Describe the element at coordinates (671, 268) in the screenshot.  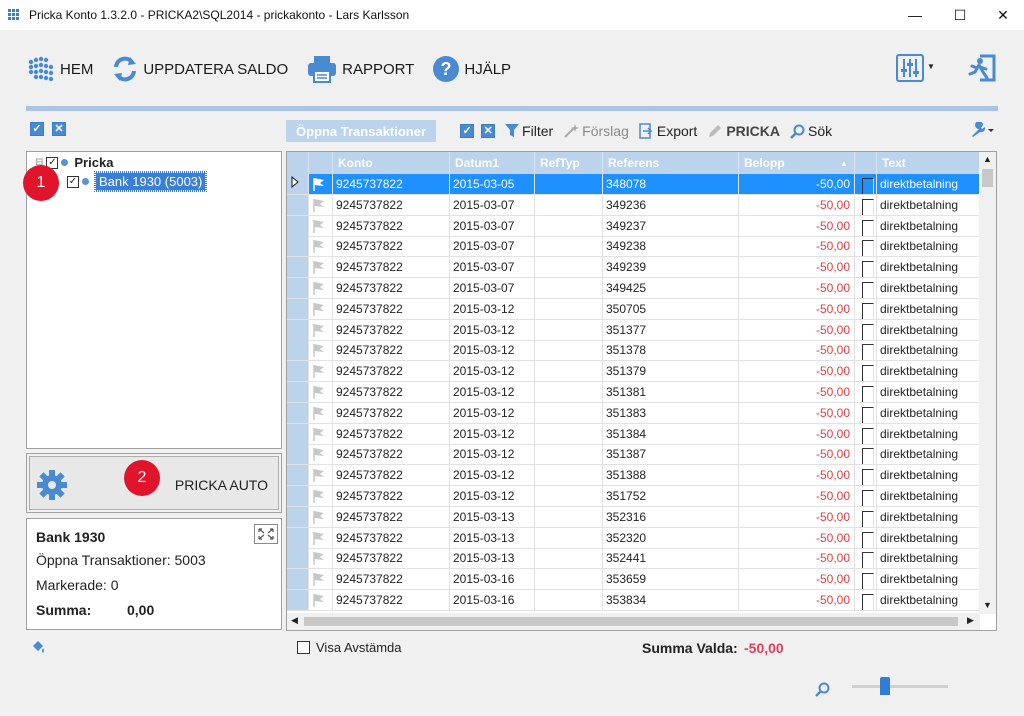
I see `cell-referens: 349239` at that location.